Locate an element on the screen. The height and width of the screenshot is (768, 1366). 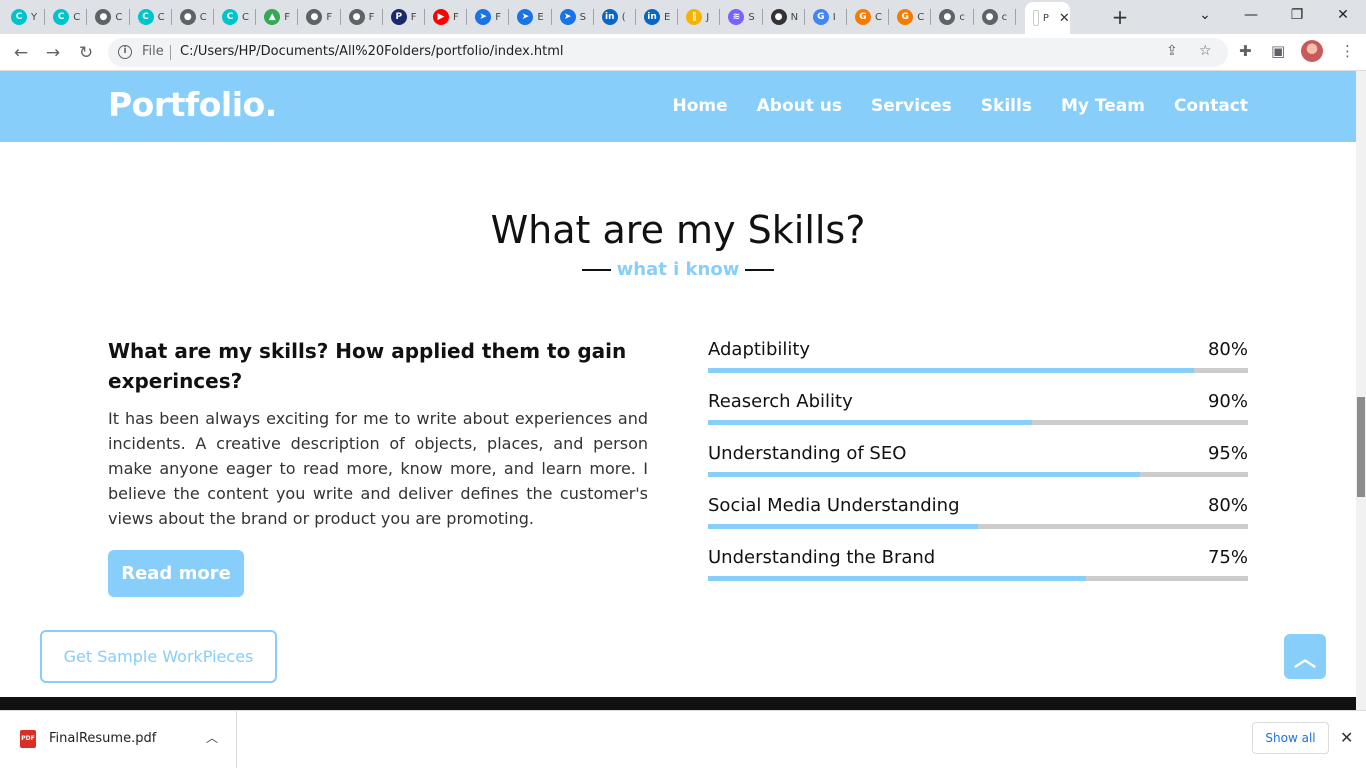
site-info-icon: i is located at coordinates (125, 52).